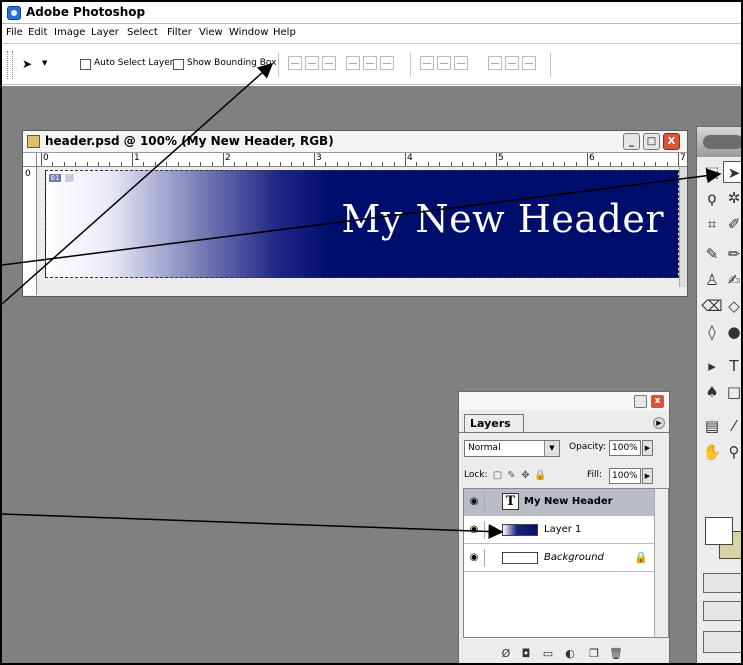 This screenshot has width=743, height=665. What do you see at coordinates (179, 32) in the screenshot?
I see `menu-filter: Filter` at bounding box center [179, 32].